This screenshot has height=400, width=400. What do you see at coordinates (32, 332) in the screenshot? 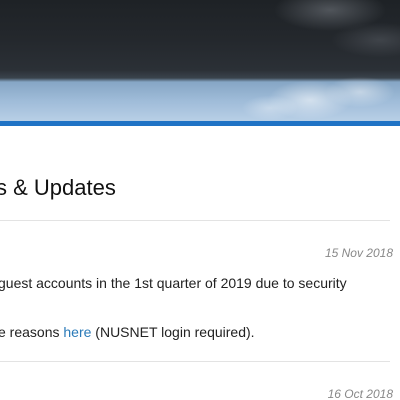
I see `news-text-fragment: e reasons` at bounding box center [32, 332].